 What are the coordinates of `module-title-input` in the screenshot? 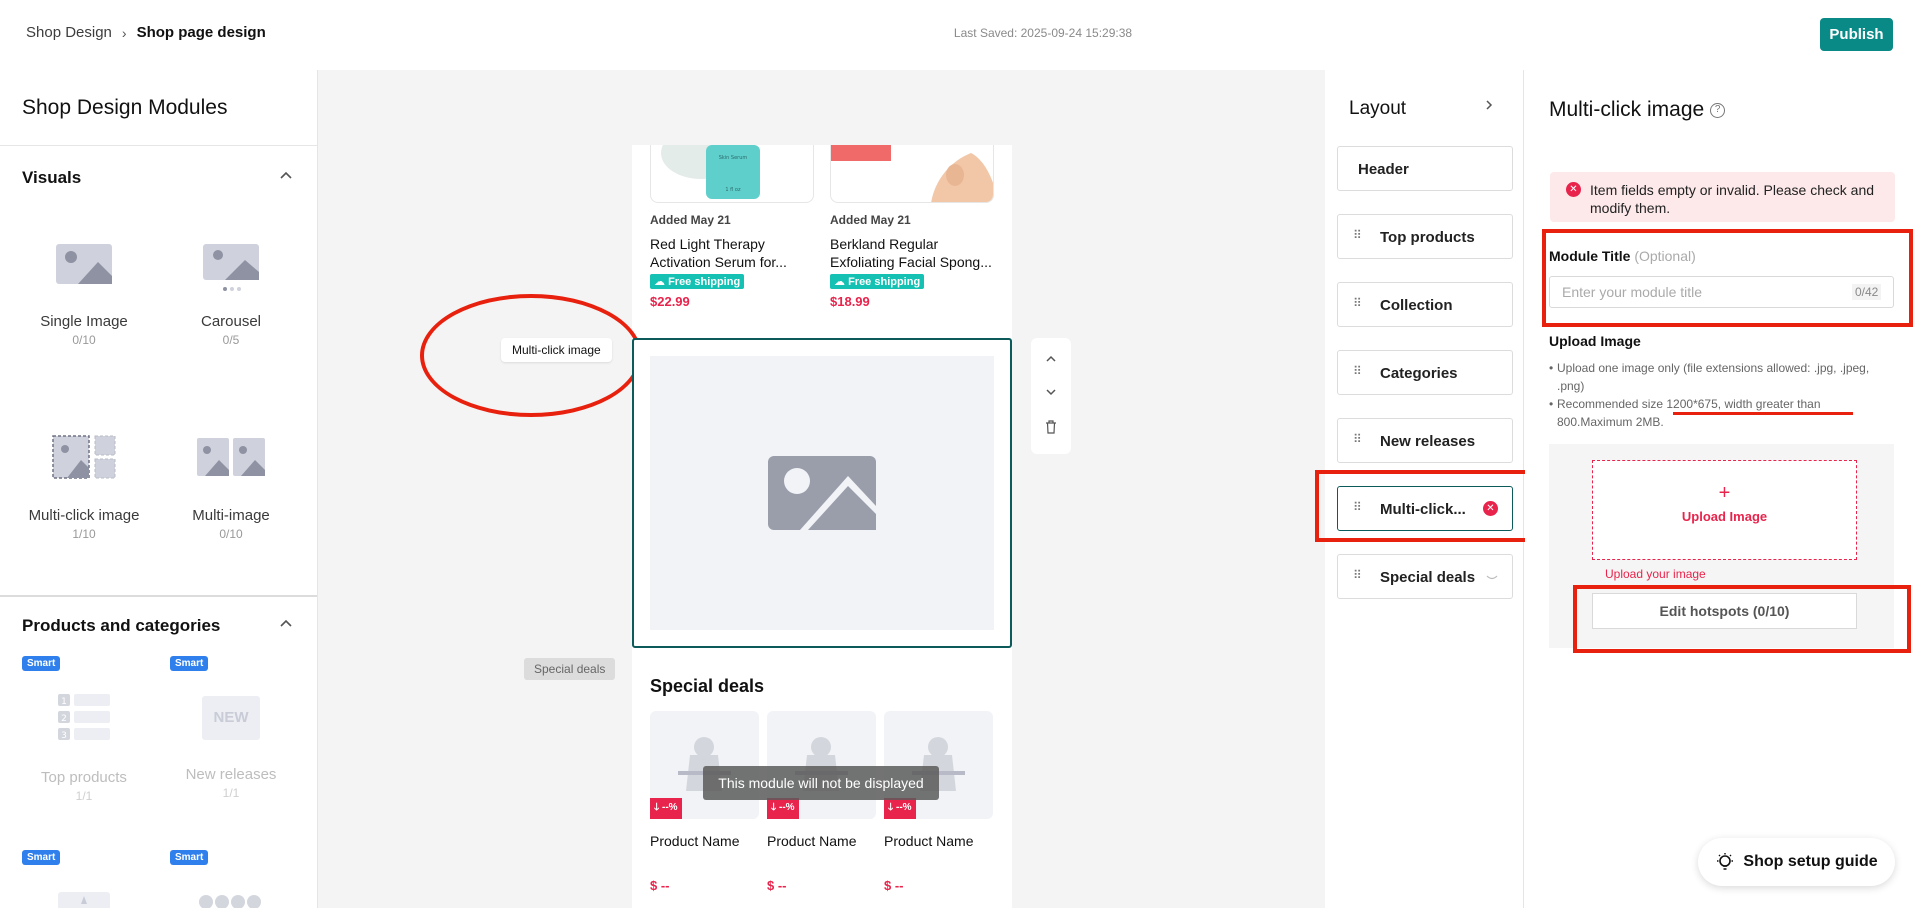 It's located at (1721, 292).